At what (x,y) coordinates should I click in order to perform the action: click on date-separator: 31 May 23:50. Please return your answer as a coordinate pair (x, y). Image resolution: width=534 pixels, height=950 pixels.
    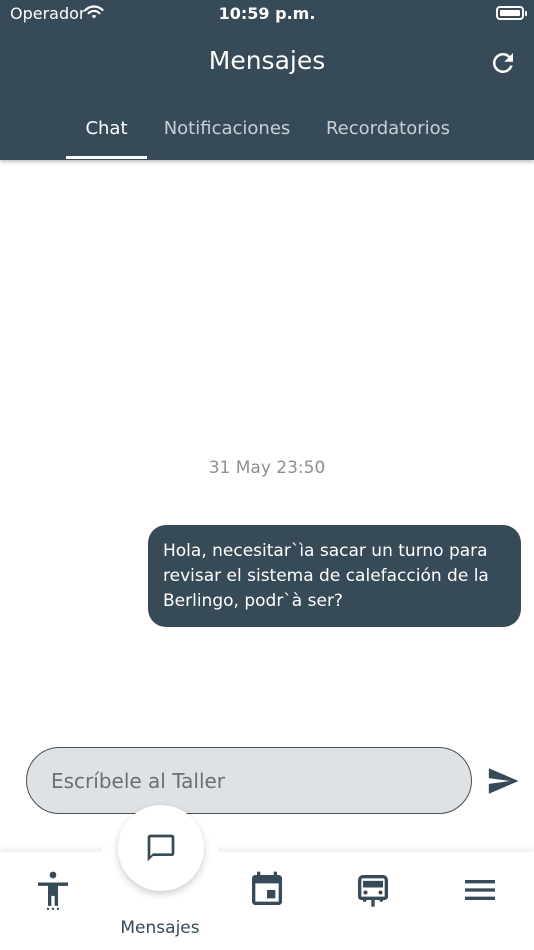
    Looking at the image, I should click on (267, 468).